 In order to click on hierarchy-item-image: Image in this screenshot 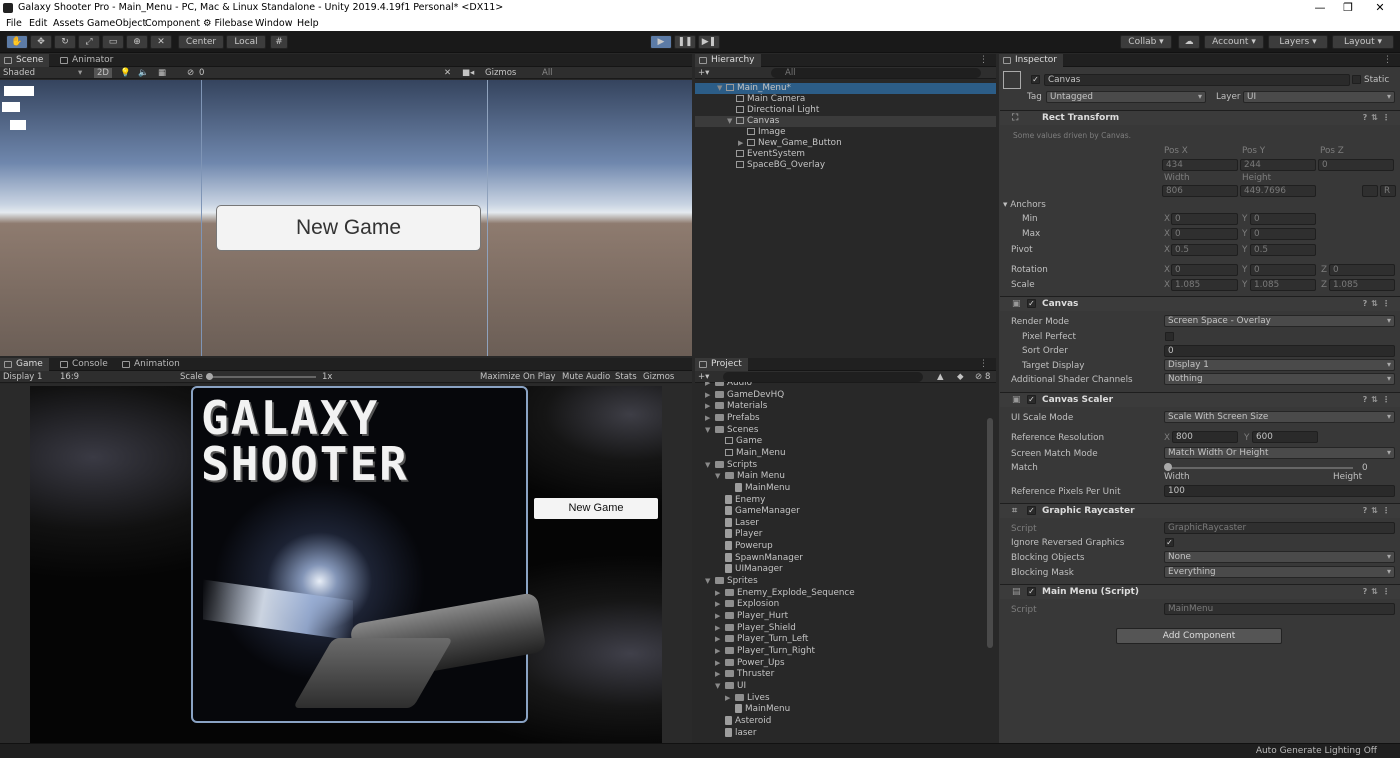, I will do `click(845, 132)`.